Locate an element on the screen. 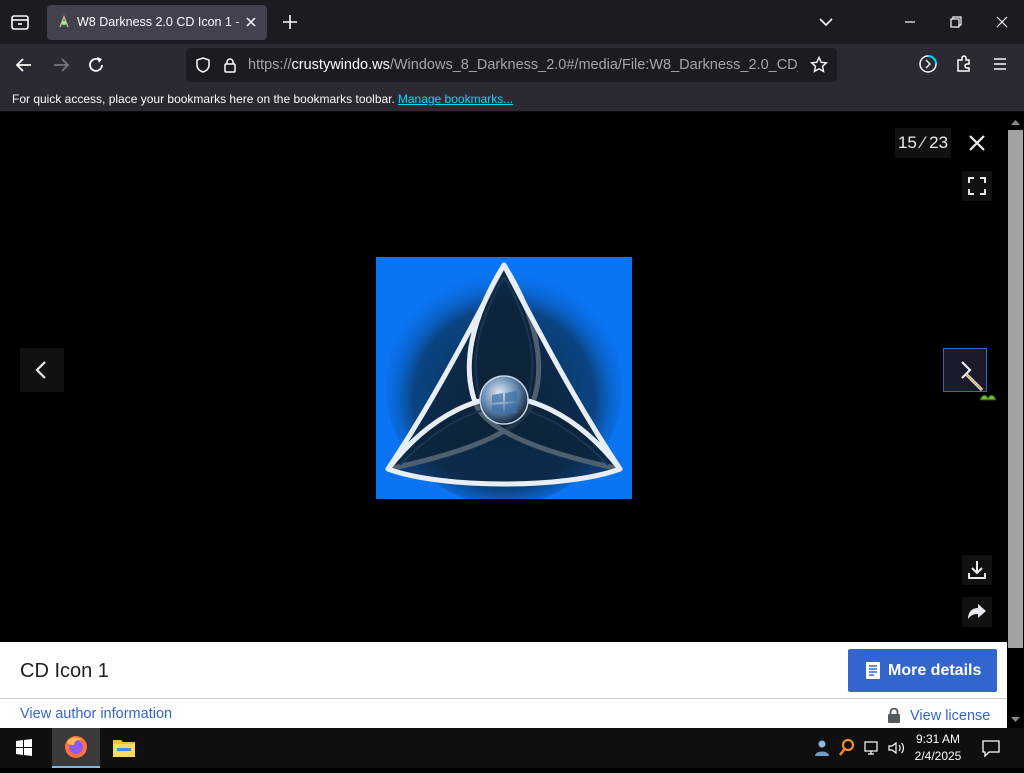 Image resolution: width=1024 pixels, height=773 pixels. scroll-down-icon is located at coordinates (1015, 718).